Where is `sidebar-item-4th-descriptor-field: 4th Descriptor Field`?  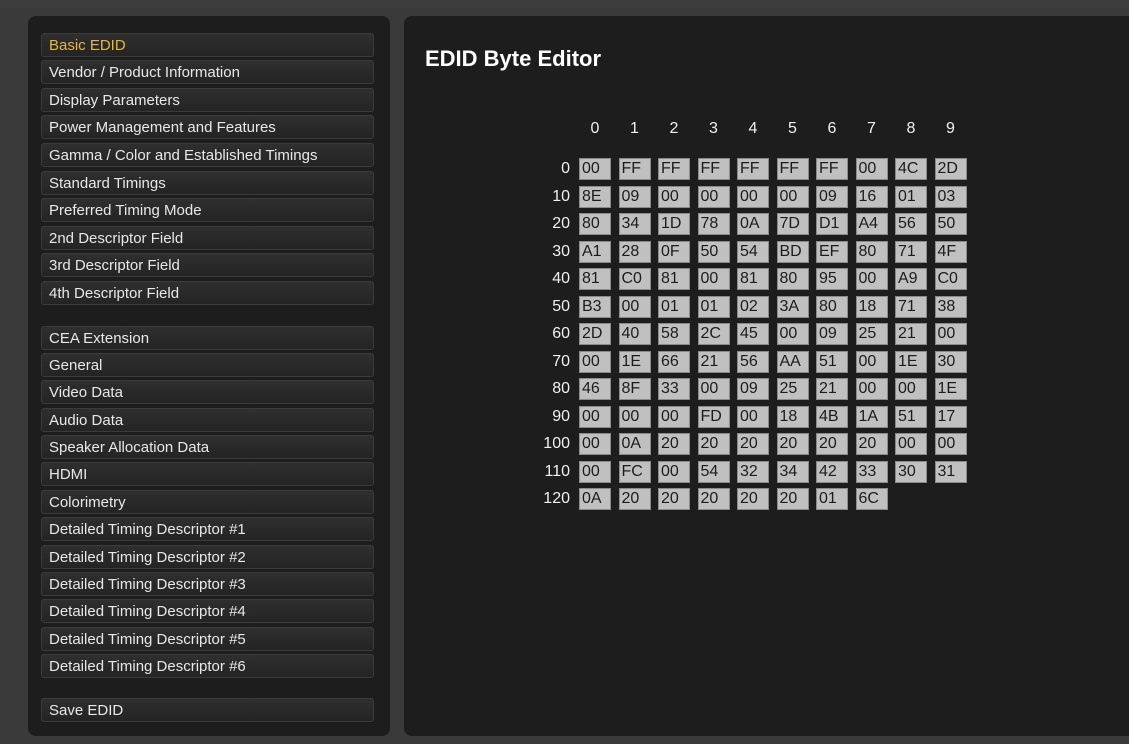
sidebar-item-4th-descriptor-field: 4th Descriptor Field is located at coordinates (207, 293).